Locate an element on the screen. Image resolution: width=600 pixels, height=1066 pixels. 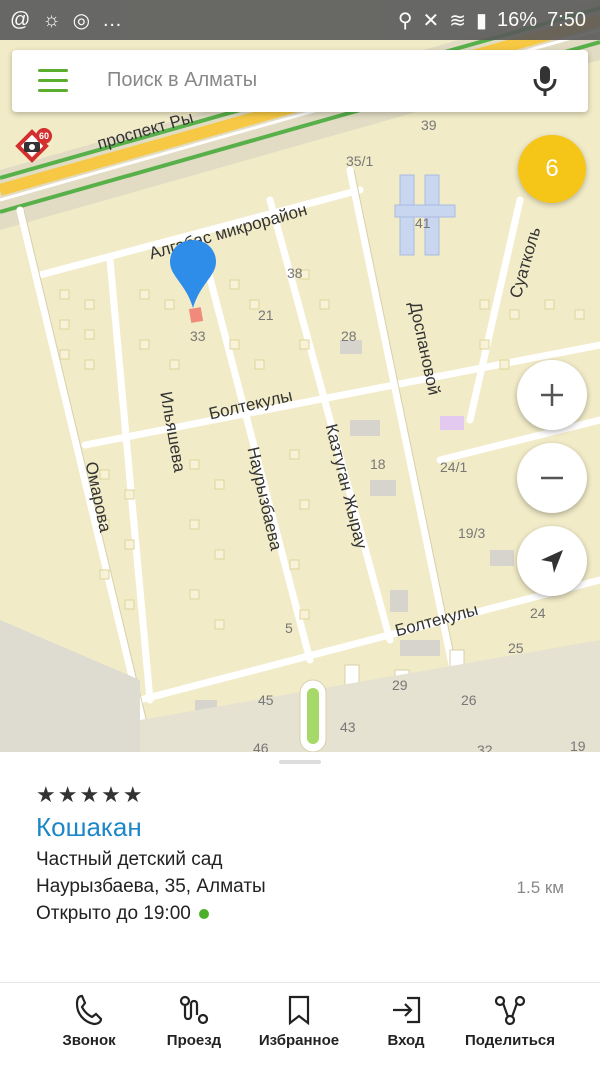
share-button: Поделиться is located at coordinates (510, 1021).